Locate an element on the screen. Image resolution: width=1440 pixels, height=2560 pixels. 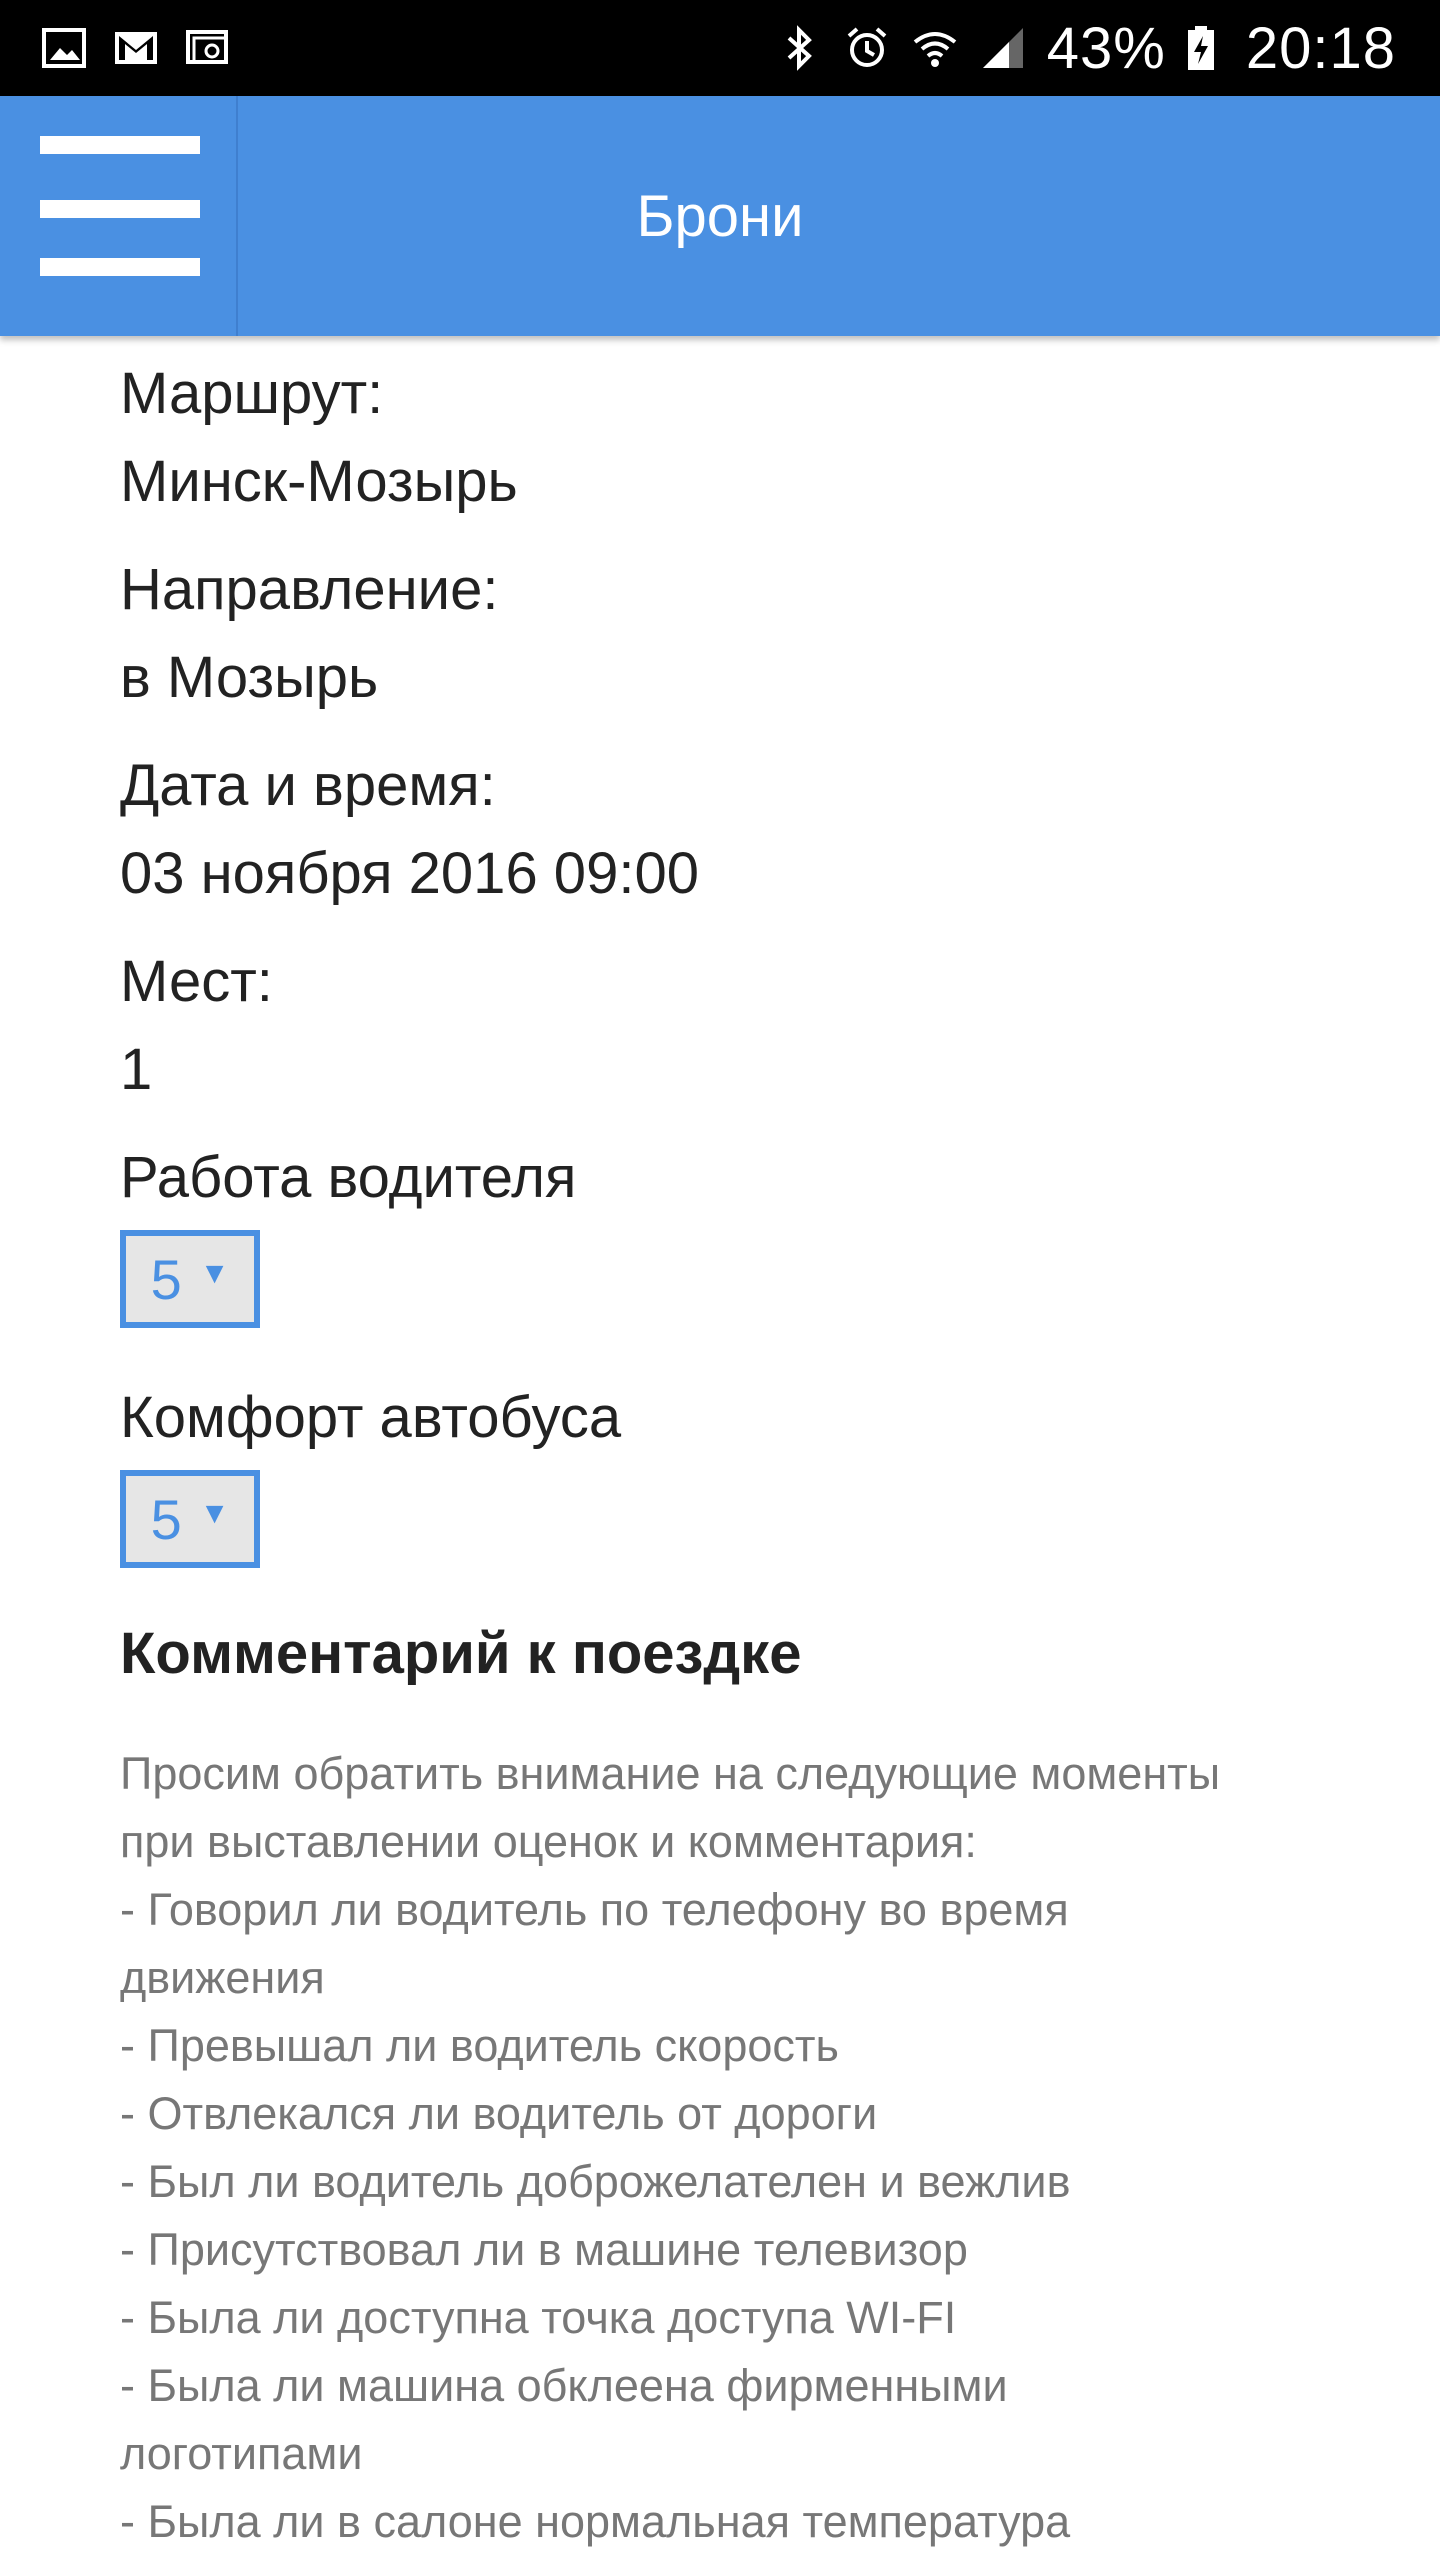
comment-title: Комментарий к поездке is located at coordinates (461, 1653).